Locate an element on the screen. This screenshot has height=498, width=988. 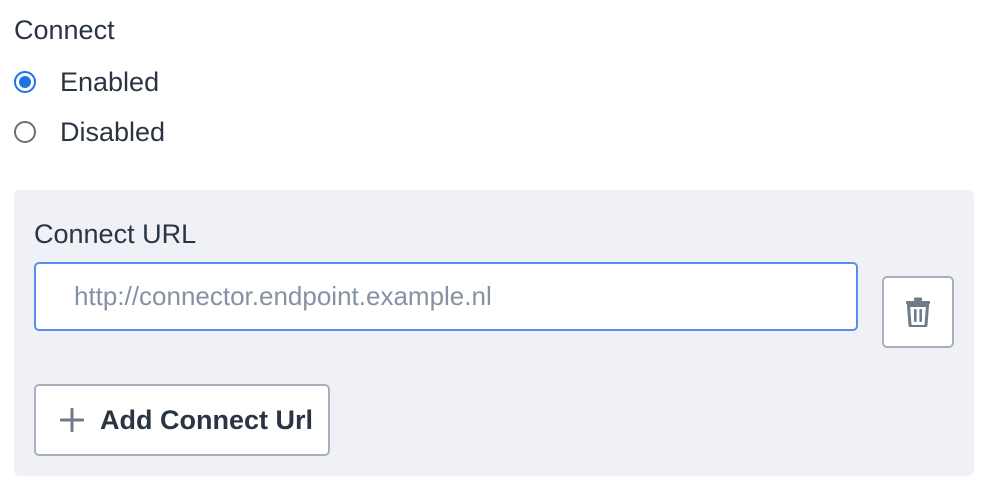
delete-url-button is located at coordinates (918, 312).